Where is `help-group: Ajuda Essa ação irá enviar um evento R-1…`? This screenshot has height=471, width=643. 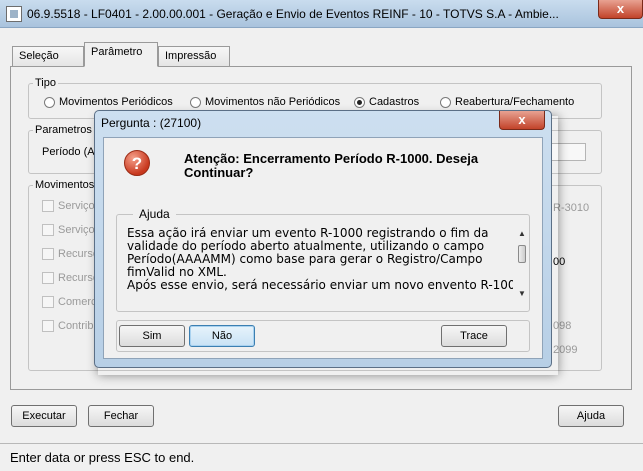 help-group: Ajuda Essa ação irá enviar um evento R-1… is located at coordinates (323, 259).